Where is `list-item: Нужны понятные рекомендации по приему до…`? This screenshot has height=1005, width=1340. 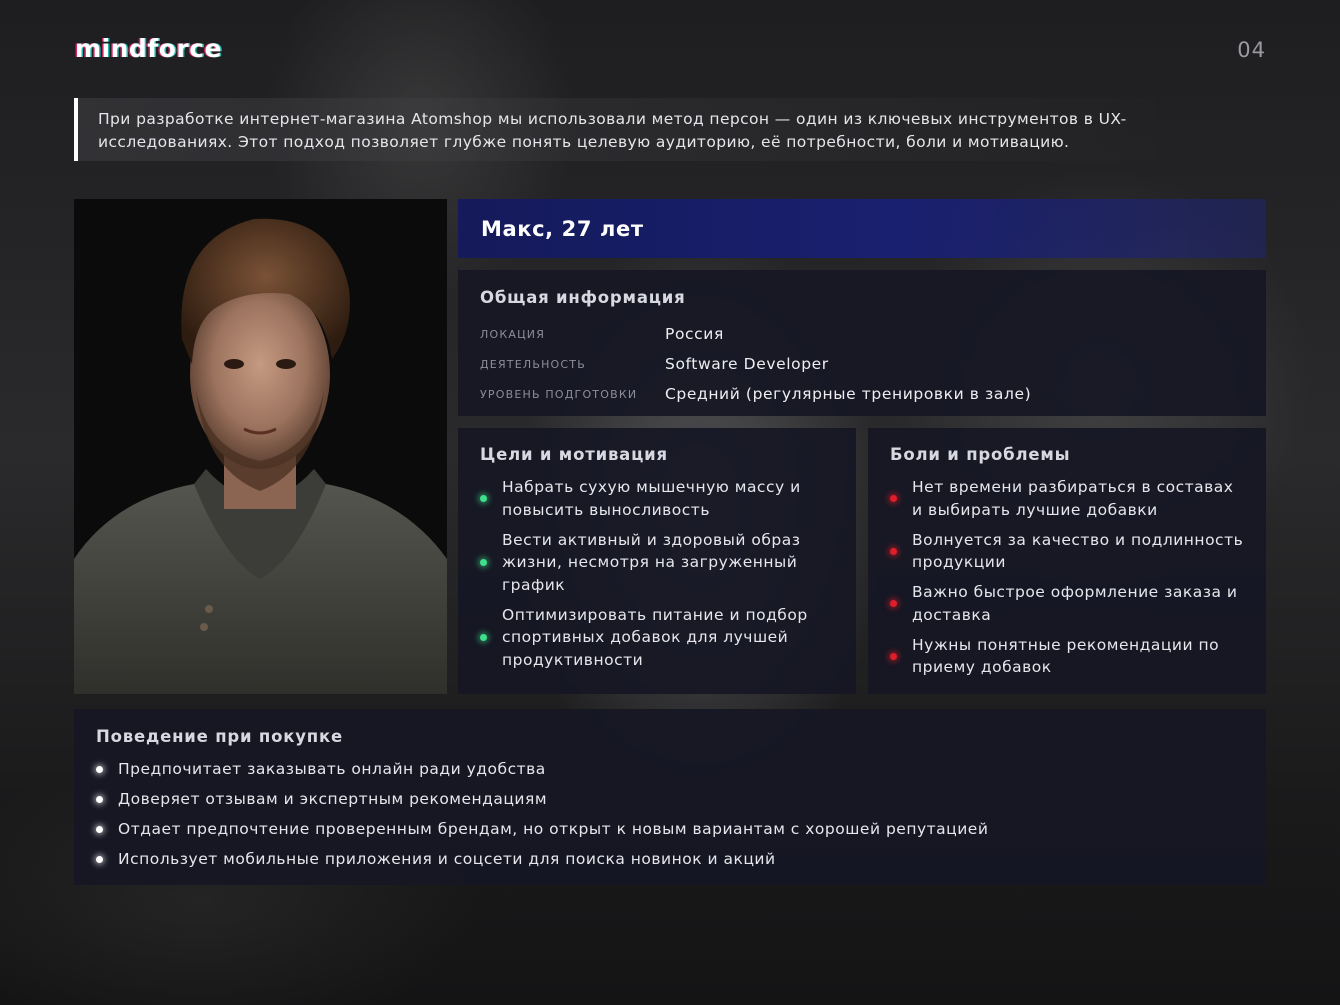 list-item: Нужны понятные рекомендации по приему до… is located at coordinates (1067, 656).